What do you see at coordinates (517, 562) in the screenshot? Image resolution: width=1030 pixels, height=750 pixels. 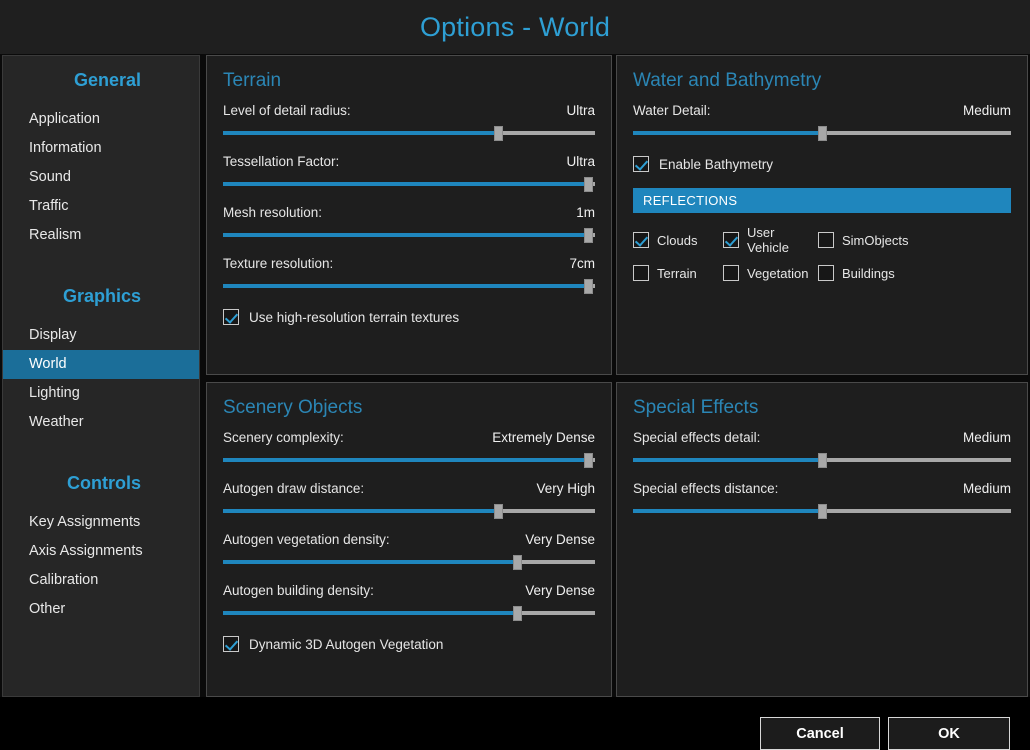 I see `slider-thumb-autogen-vegetation-density` at bounding box center [517, 562].